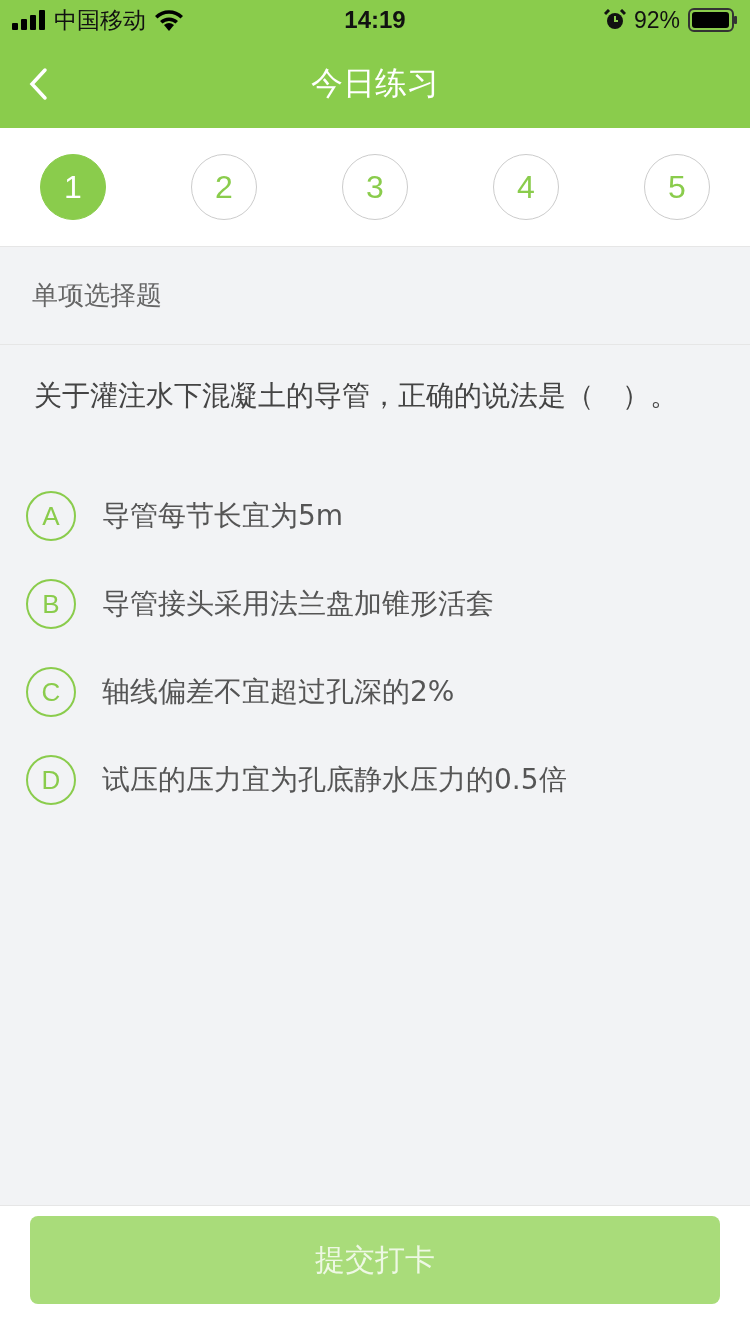  Describe the element at coordinates (375, 187) in the screenshot. I see `question-number-tab: 3` at that location.